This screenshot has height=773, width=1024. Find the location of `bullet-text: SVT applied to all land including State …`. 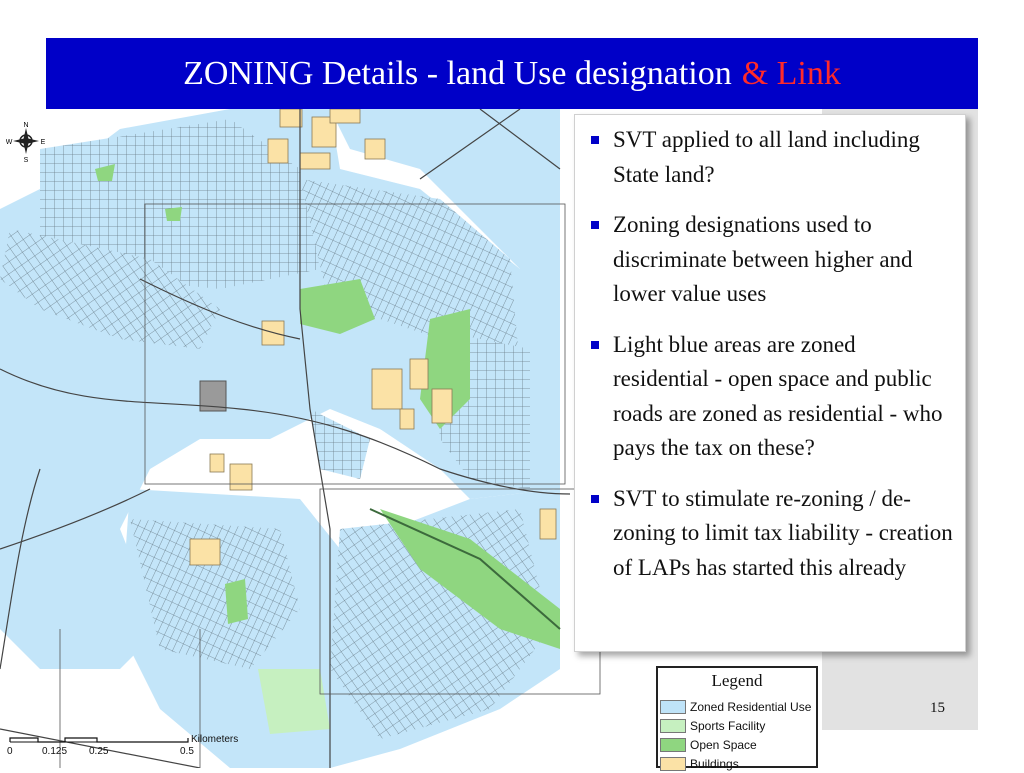

bullet-text: SVT applied to all land including State … is located at coordinates (766, 157).